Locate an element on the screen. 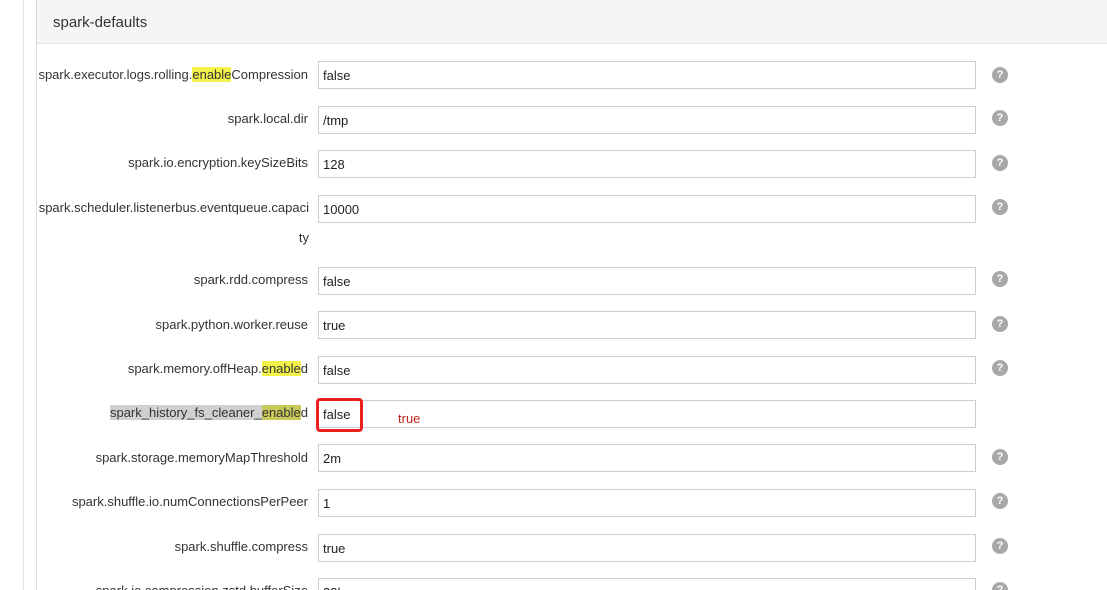  config-label: spark.local.dir is located at coordinates (267, 118).